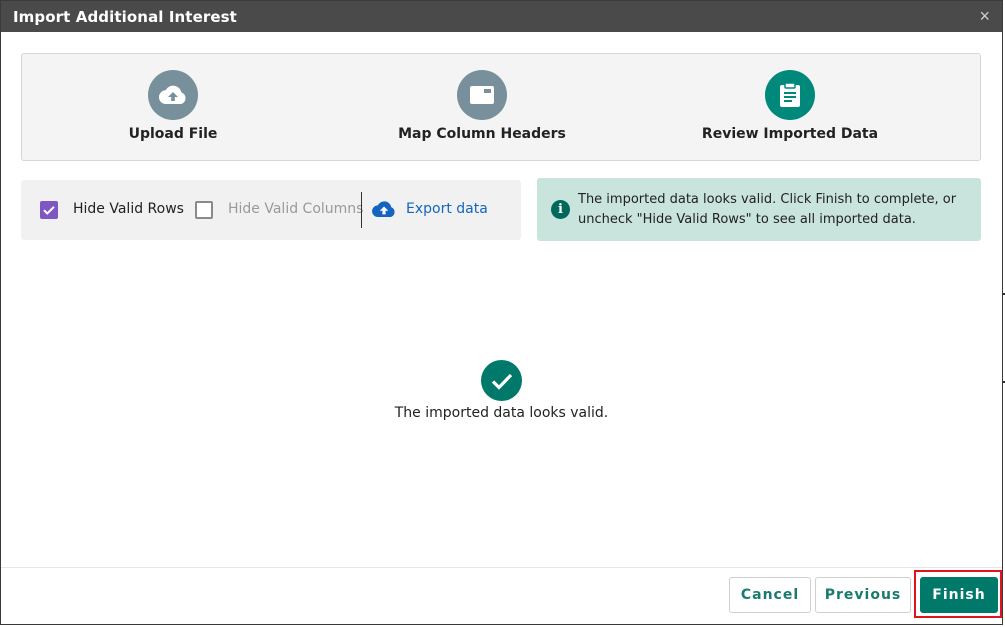 The image size is (1005, 627). Describe the element at coordinates (295, 209) in the screenshot. I see `hide-valid-columns-label: Hide Valid Columns` at that location.